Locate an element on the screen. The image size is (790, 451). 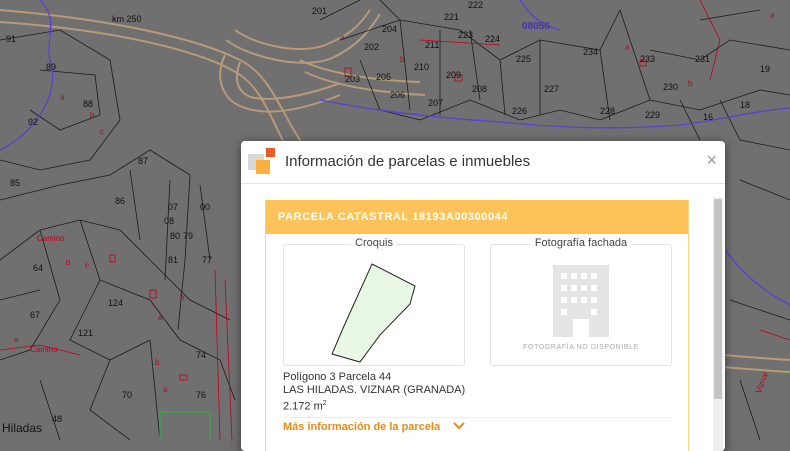
map-label: 89 is located at coordinates (51, 67).